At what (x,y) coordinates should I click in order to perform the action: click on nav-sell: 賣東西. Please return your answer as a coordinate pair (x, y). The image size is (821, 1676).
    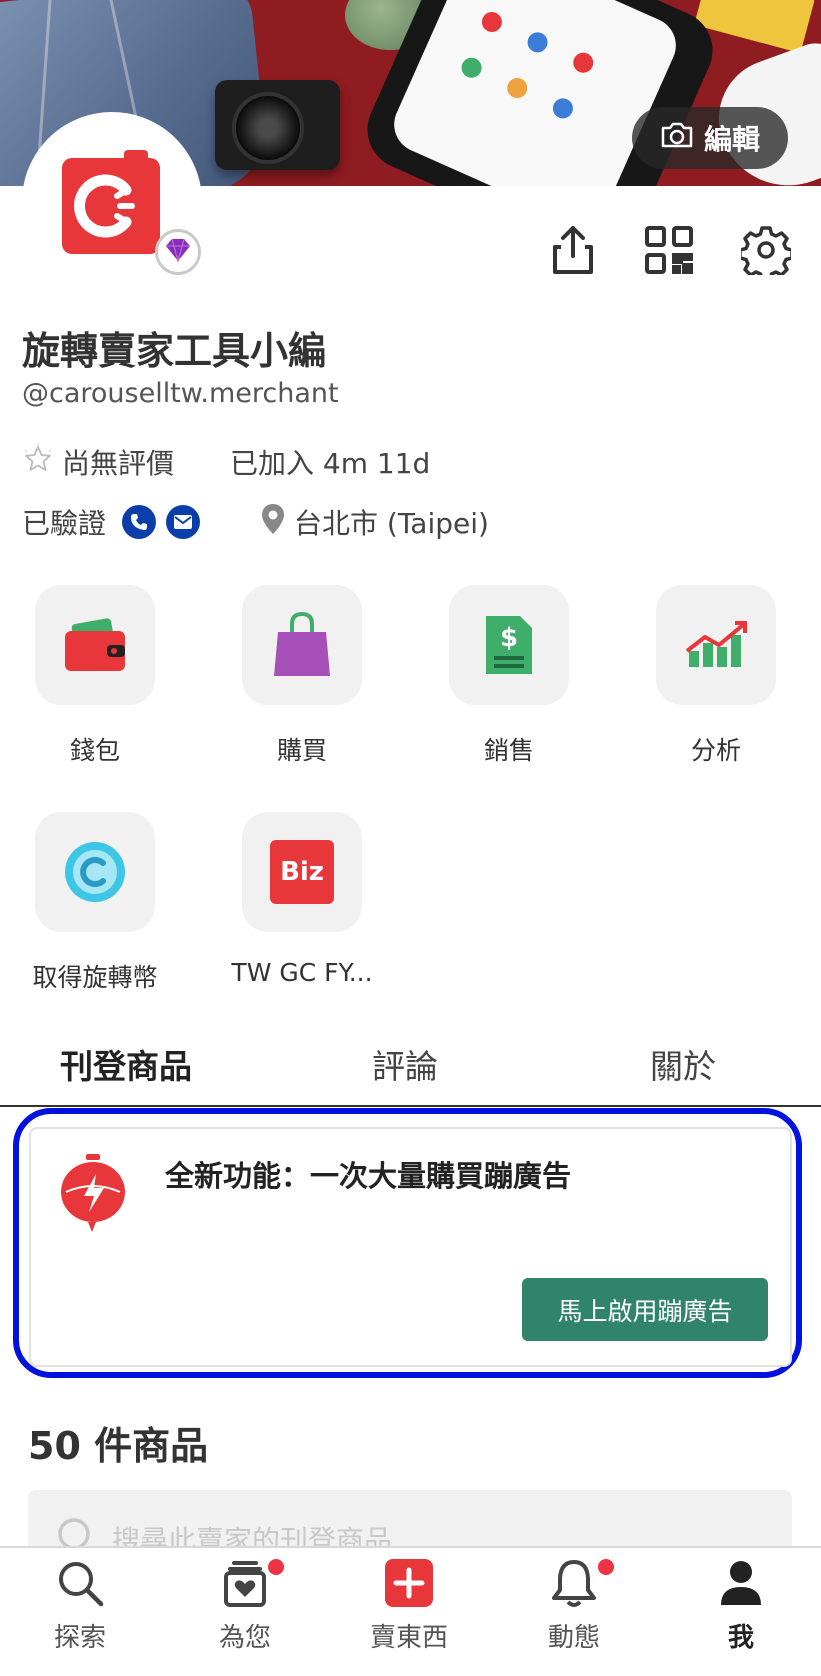
    Looking at the image, I should click on (409, 1603).